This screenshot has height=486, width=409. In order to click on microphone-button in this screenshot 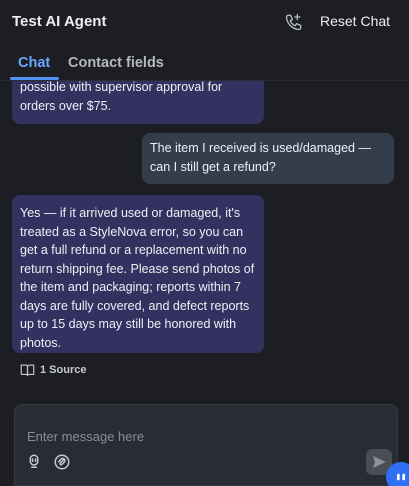, I will do `click(34, 462)`.